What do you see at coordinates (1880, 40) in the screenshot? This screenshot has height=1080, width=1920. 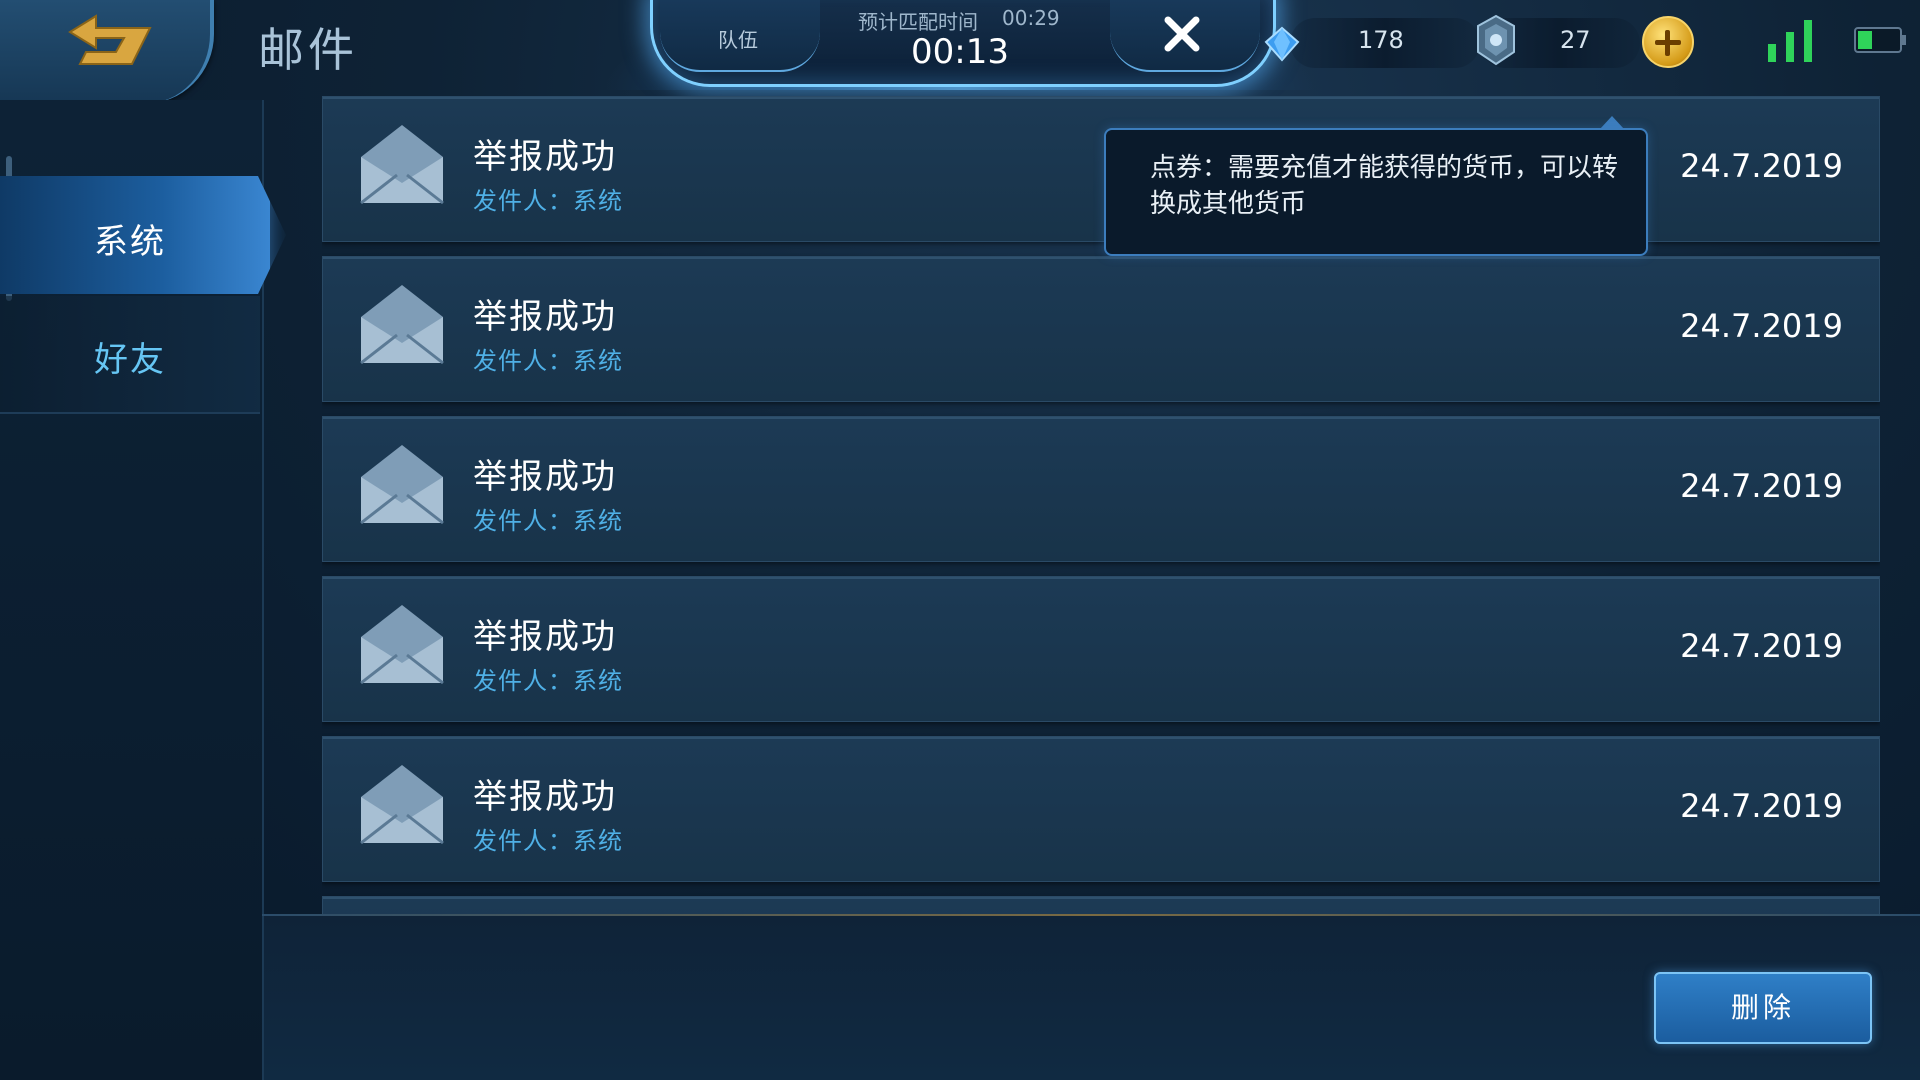 I see `battery-icon` at bounding box center [1880, 40].